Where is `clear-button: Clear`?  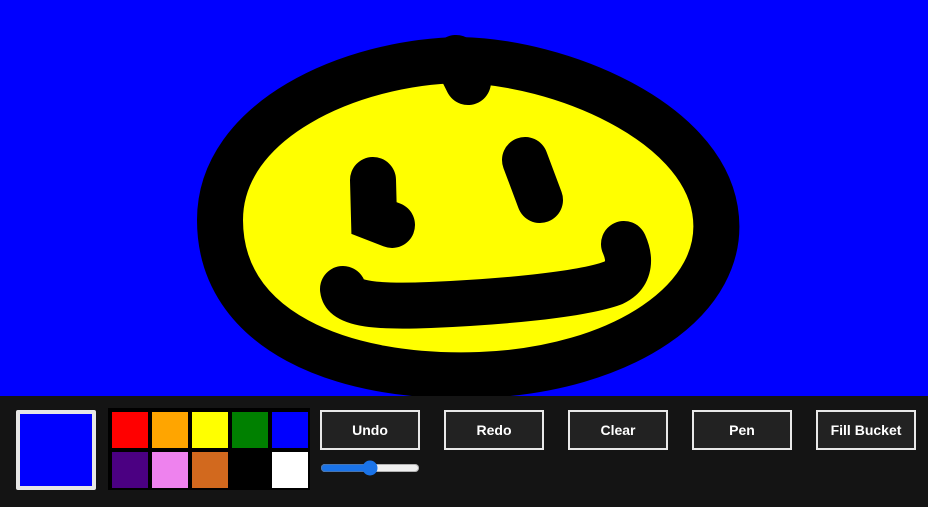 clear-button: Clear is located at coordinates (618, 430).